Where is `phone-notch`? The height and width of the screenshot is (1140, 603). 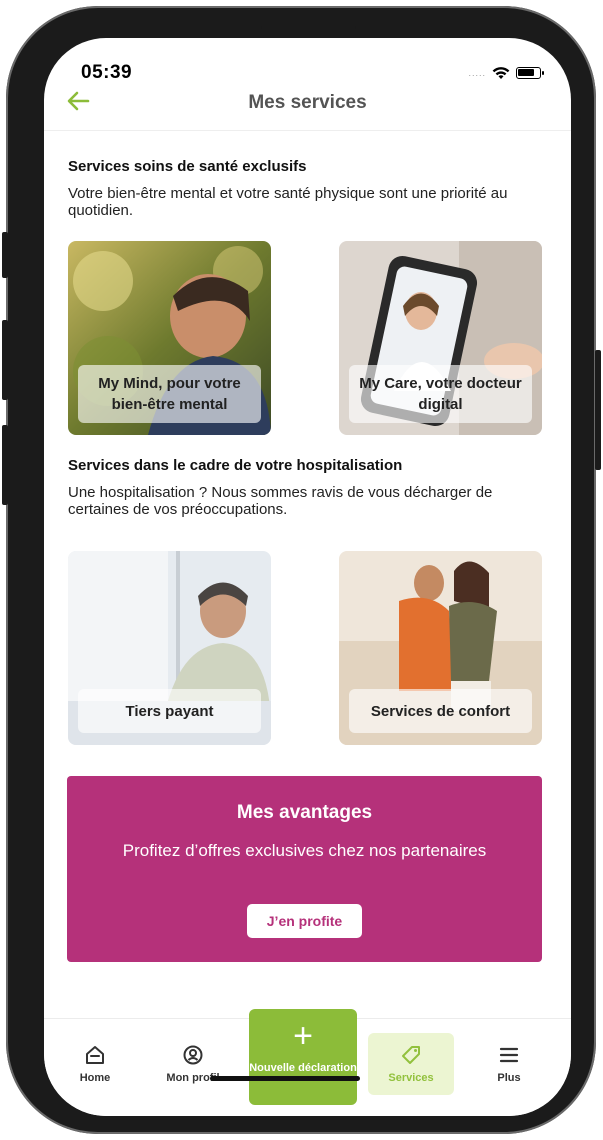
phone-notch is located at coordinates (308, 29).